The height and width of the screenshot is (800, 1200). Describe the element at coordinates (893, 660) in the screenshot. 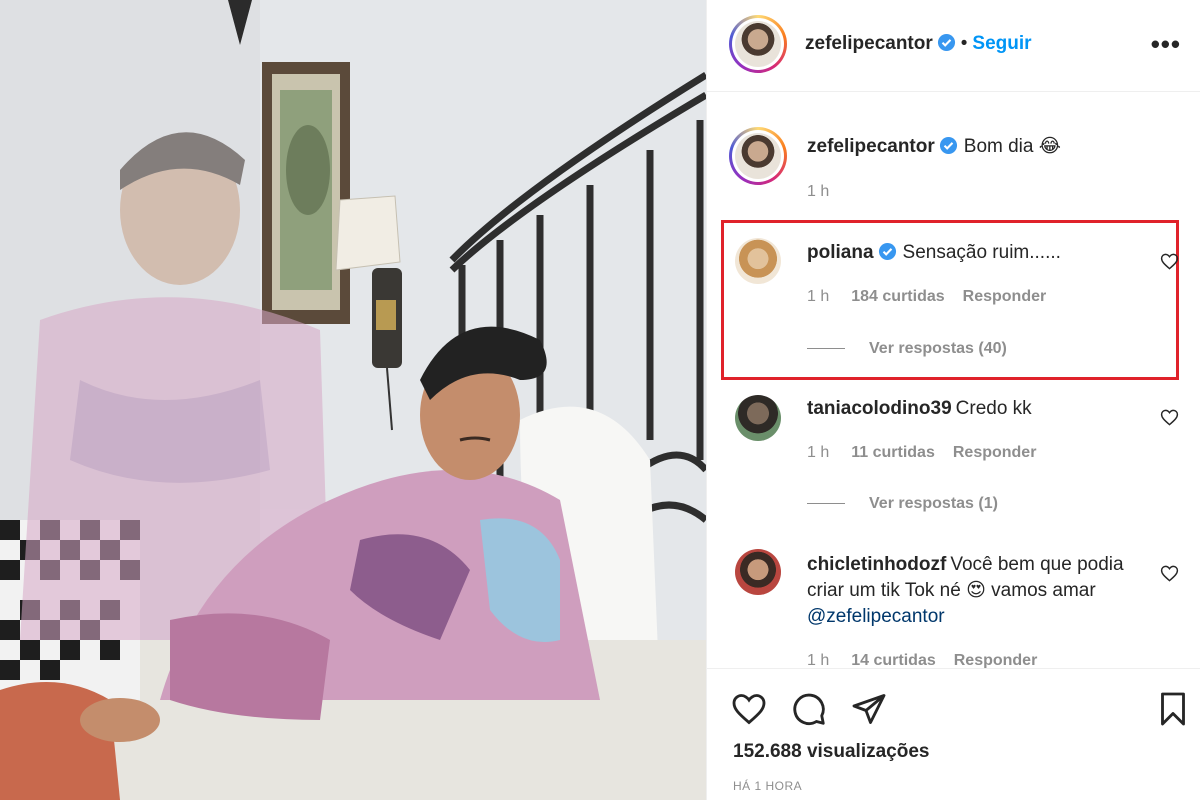

I see `comment-likes: 14 curtidas` at that location.